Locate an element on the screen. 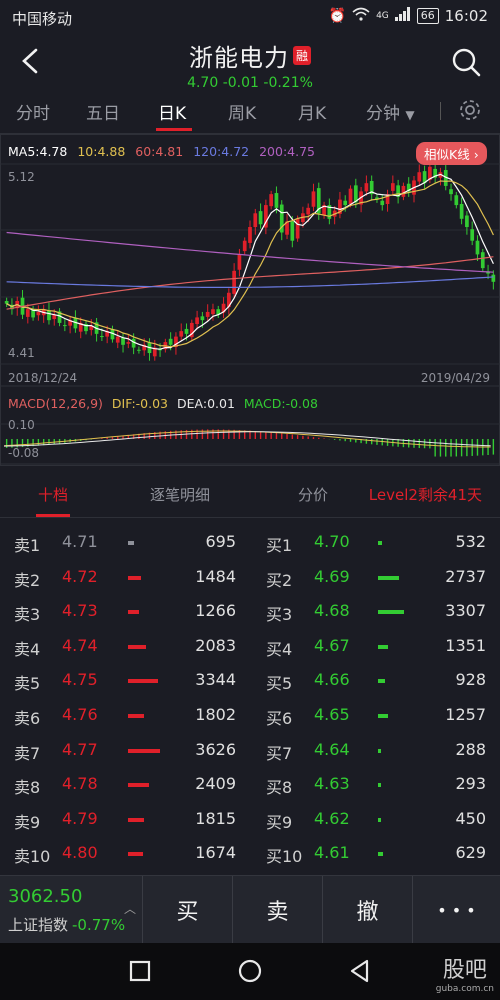 This screenshot has height=1000, width=500. sell-price: 4.74 is located at coordinates (80, 645).